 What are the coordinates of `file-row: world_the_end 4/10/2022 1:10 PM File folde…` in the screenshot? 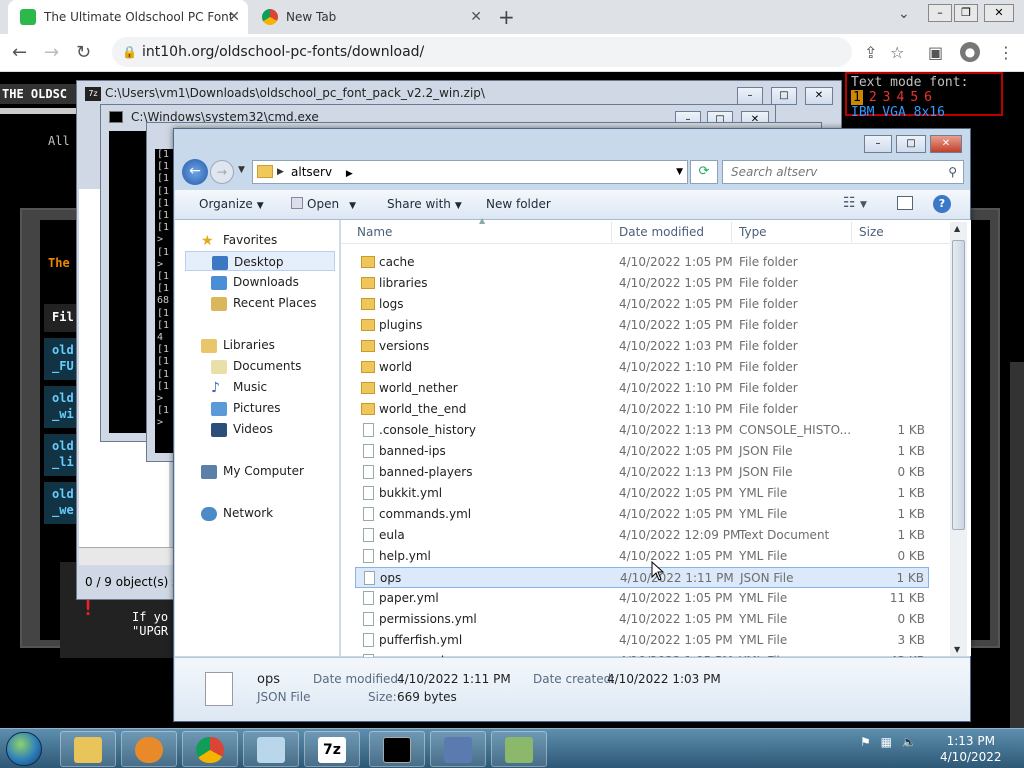 It's located at (642, 409).